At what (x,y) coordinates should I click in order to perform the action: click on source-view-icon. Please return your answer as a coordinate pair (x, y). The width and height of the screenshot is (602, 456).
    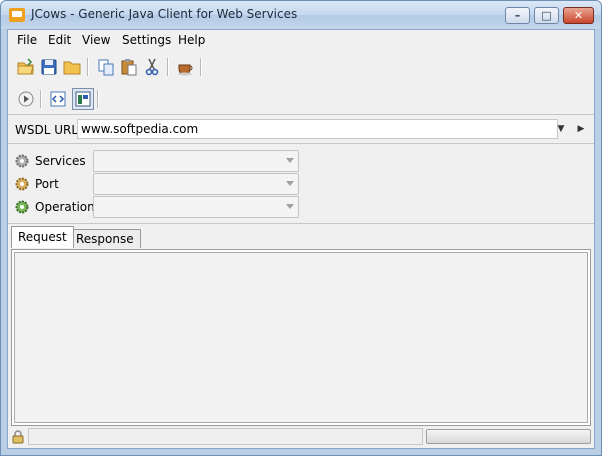
    Looking at the image, I should click on (58, 99).